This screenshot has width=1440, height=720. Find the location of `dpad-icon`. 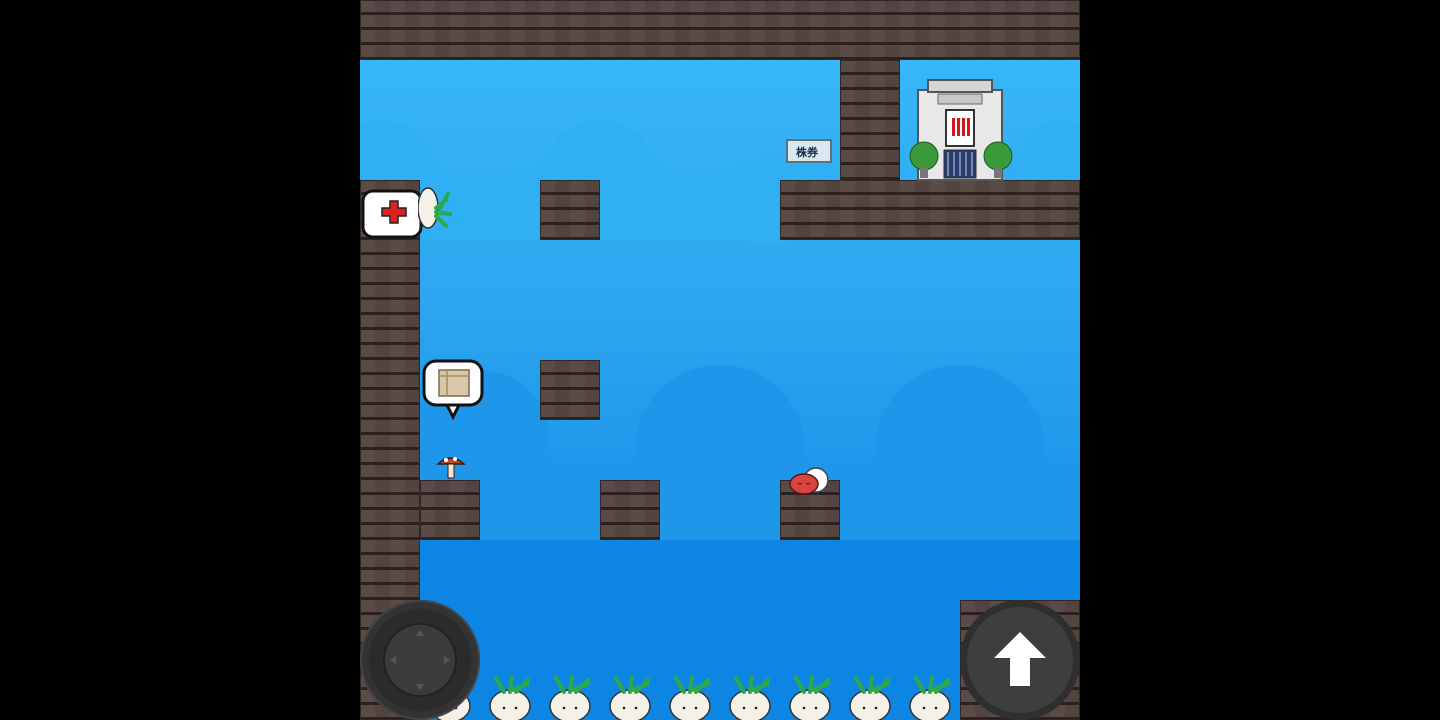

dpad-icon is located at coordinates (420, 660).